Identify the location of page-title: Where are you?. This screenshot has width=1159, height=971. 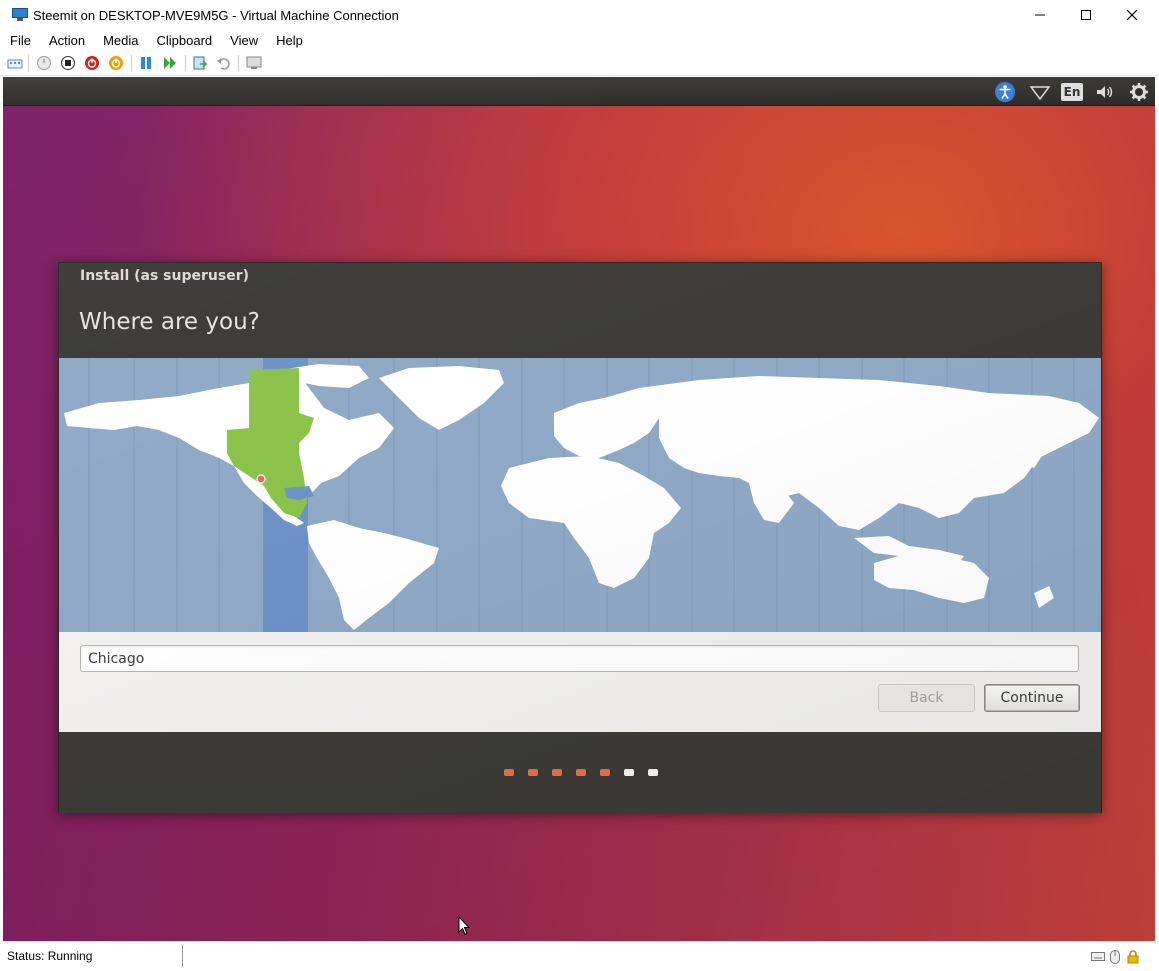
(169, 322).